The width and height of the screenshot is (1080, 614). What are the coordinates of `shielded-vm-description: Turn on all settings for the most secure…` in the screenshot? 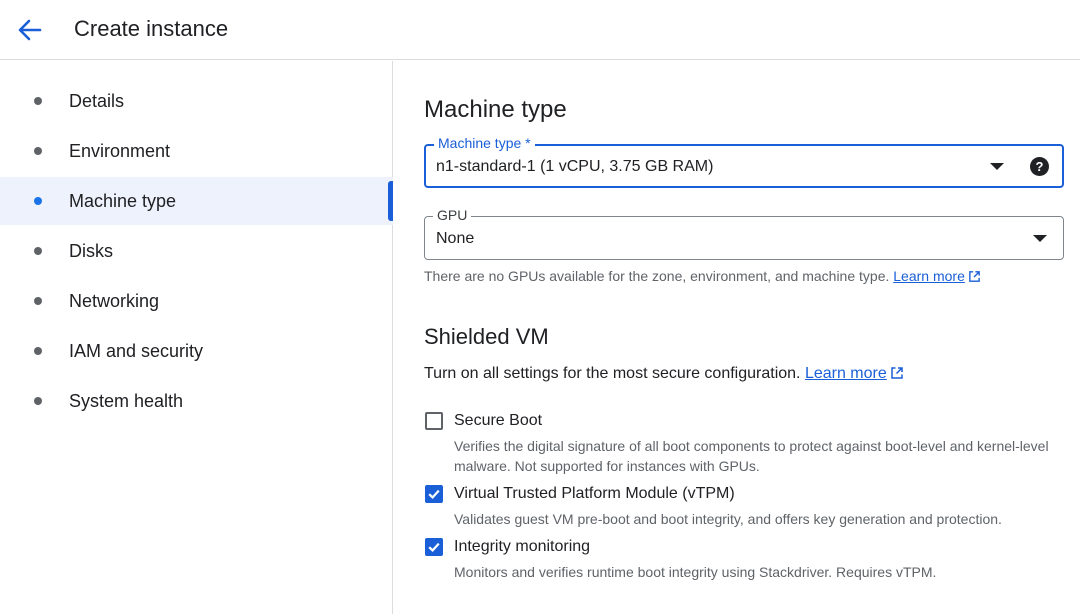 It's located at (664, 374).